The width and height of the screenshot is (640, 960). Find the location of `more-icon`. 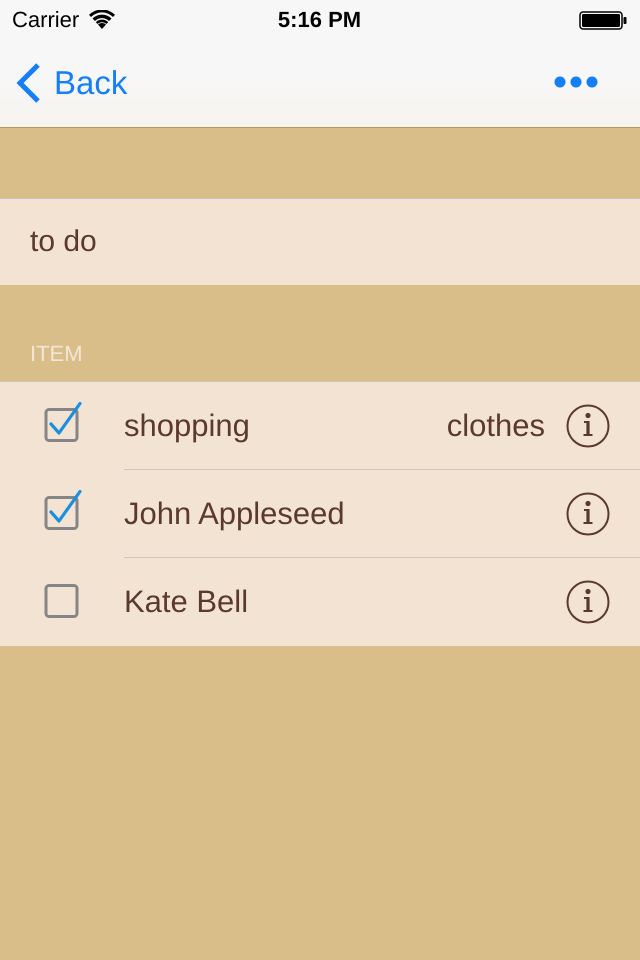

more-icon is located at coordinates (576, 82).